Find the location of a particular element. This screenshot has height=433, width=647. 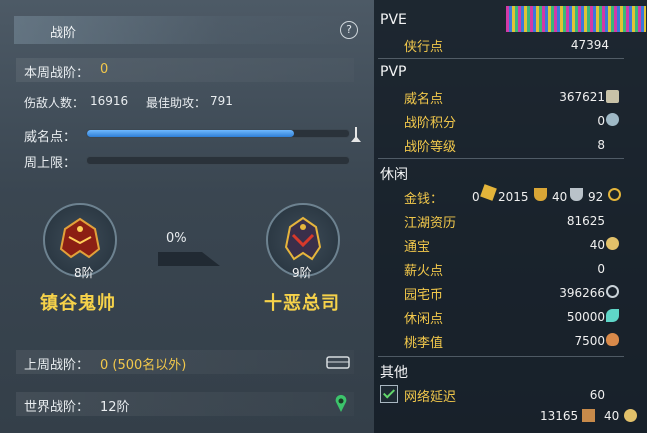

marker-icon is located at coordinates (356, 134).